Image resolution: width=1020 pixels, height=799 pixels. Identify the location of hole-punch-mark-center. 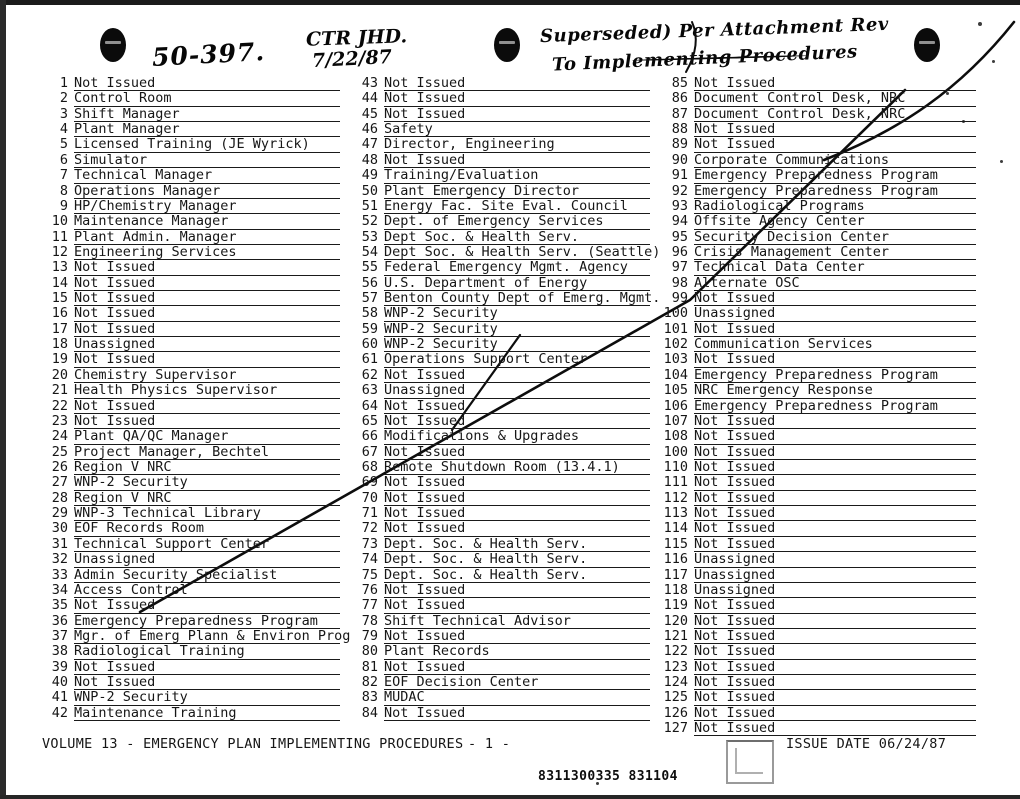
(507, 45).